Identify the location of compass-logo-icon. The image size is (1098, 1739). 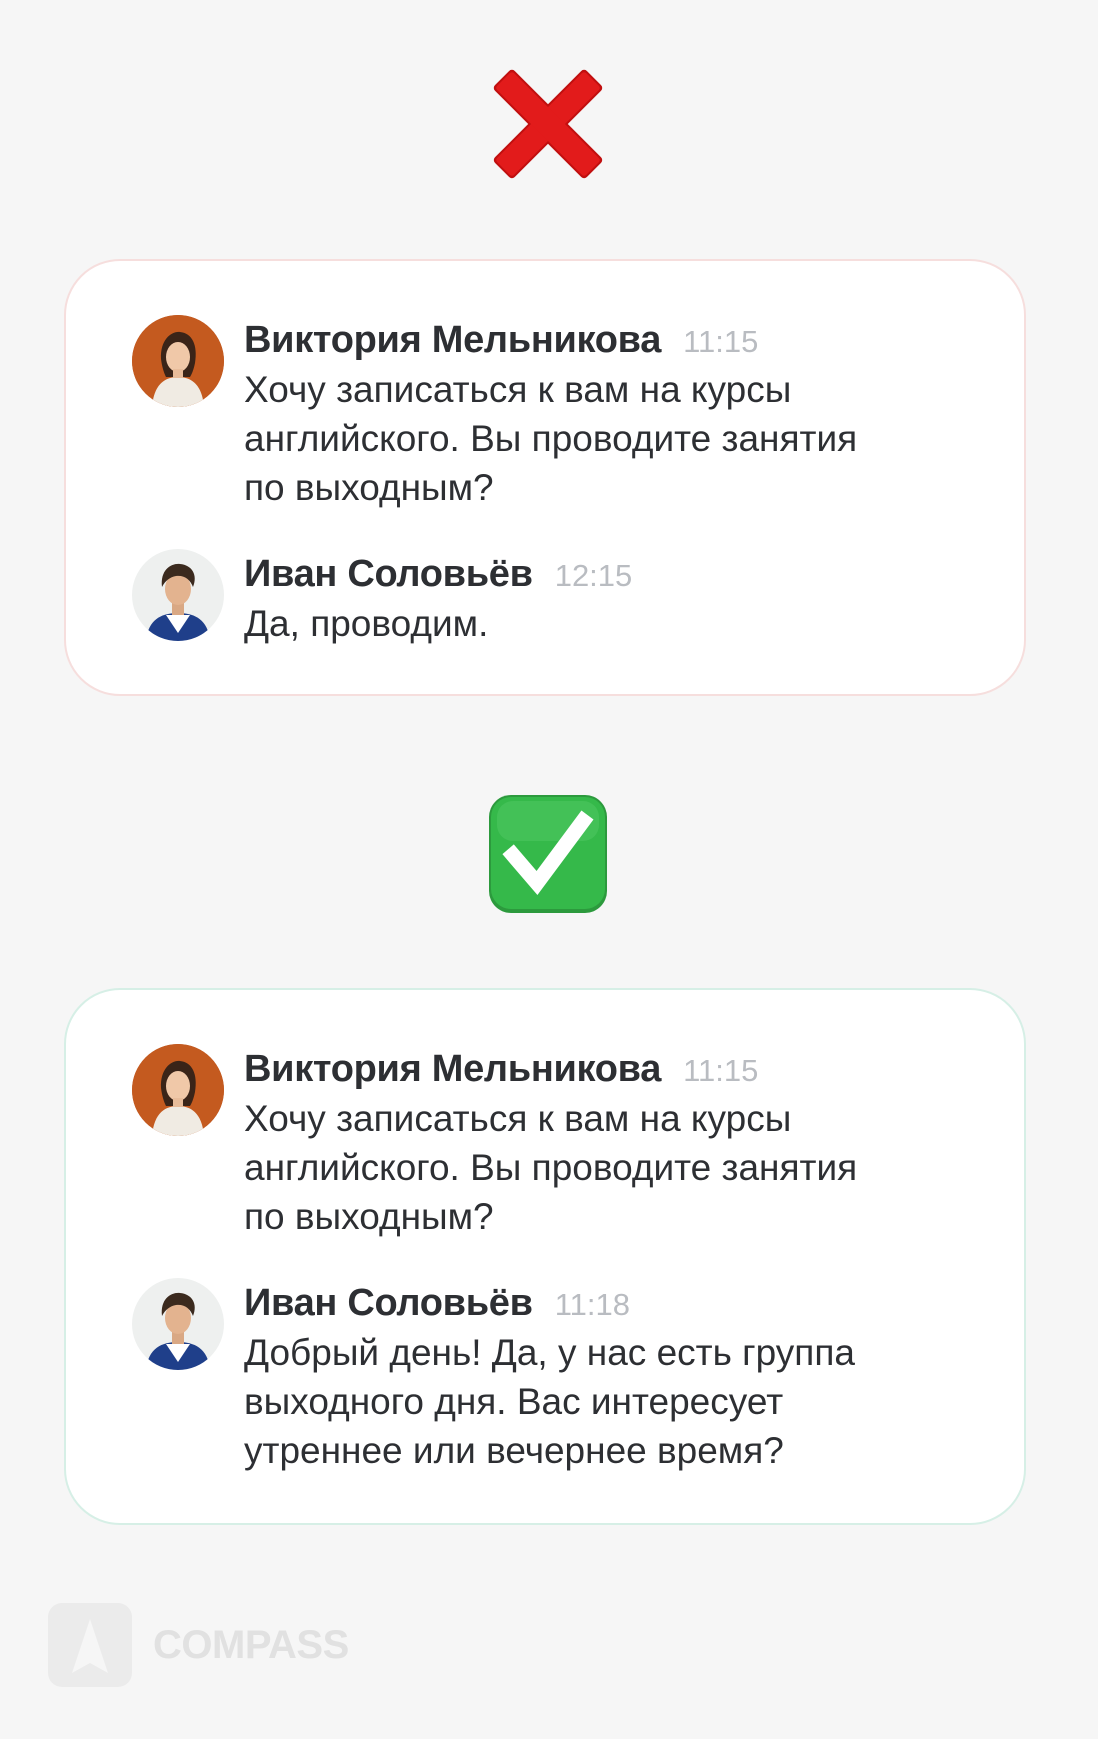
(90, 1645).